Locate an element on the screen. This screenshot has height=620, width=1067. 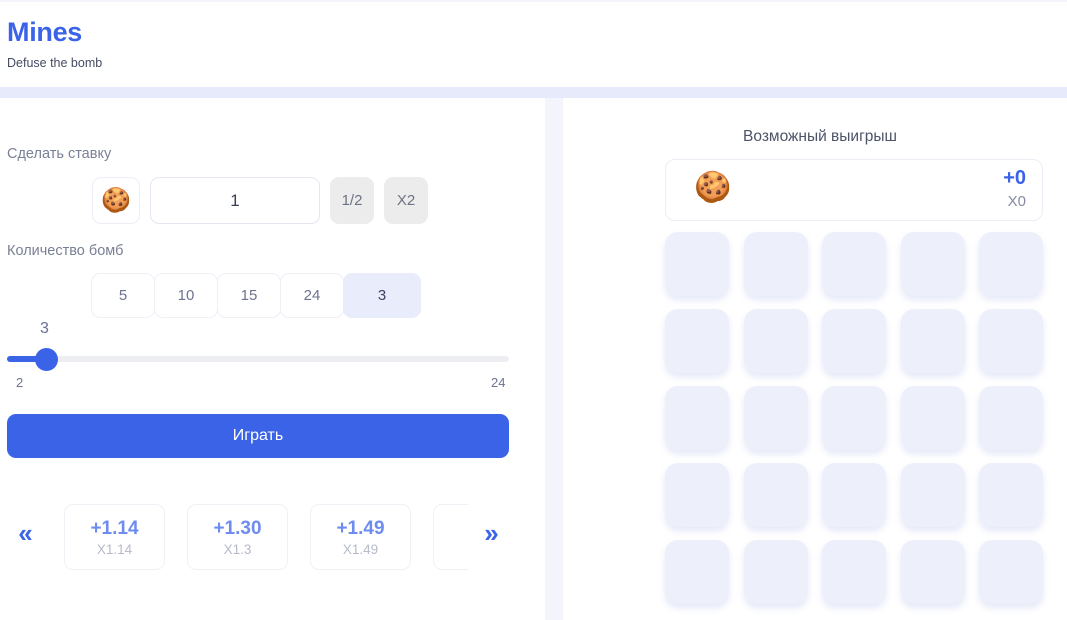
multiplier-card-track: +1.14 X1.14 +1.30 X1.3 +1.49 X1.49 is located at coordinates (266, 537).